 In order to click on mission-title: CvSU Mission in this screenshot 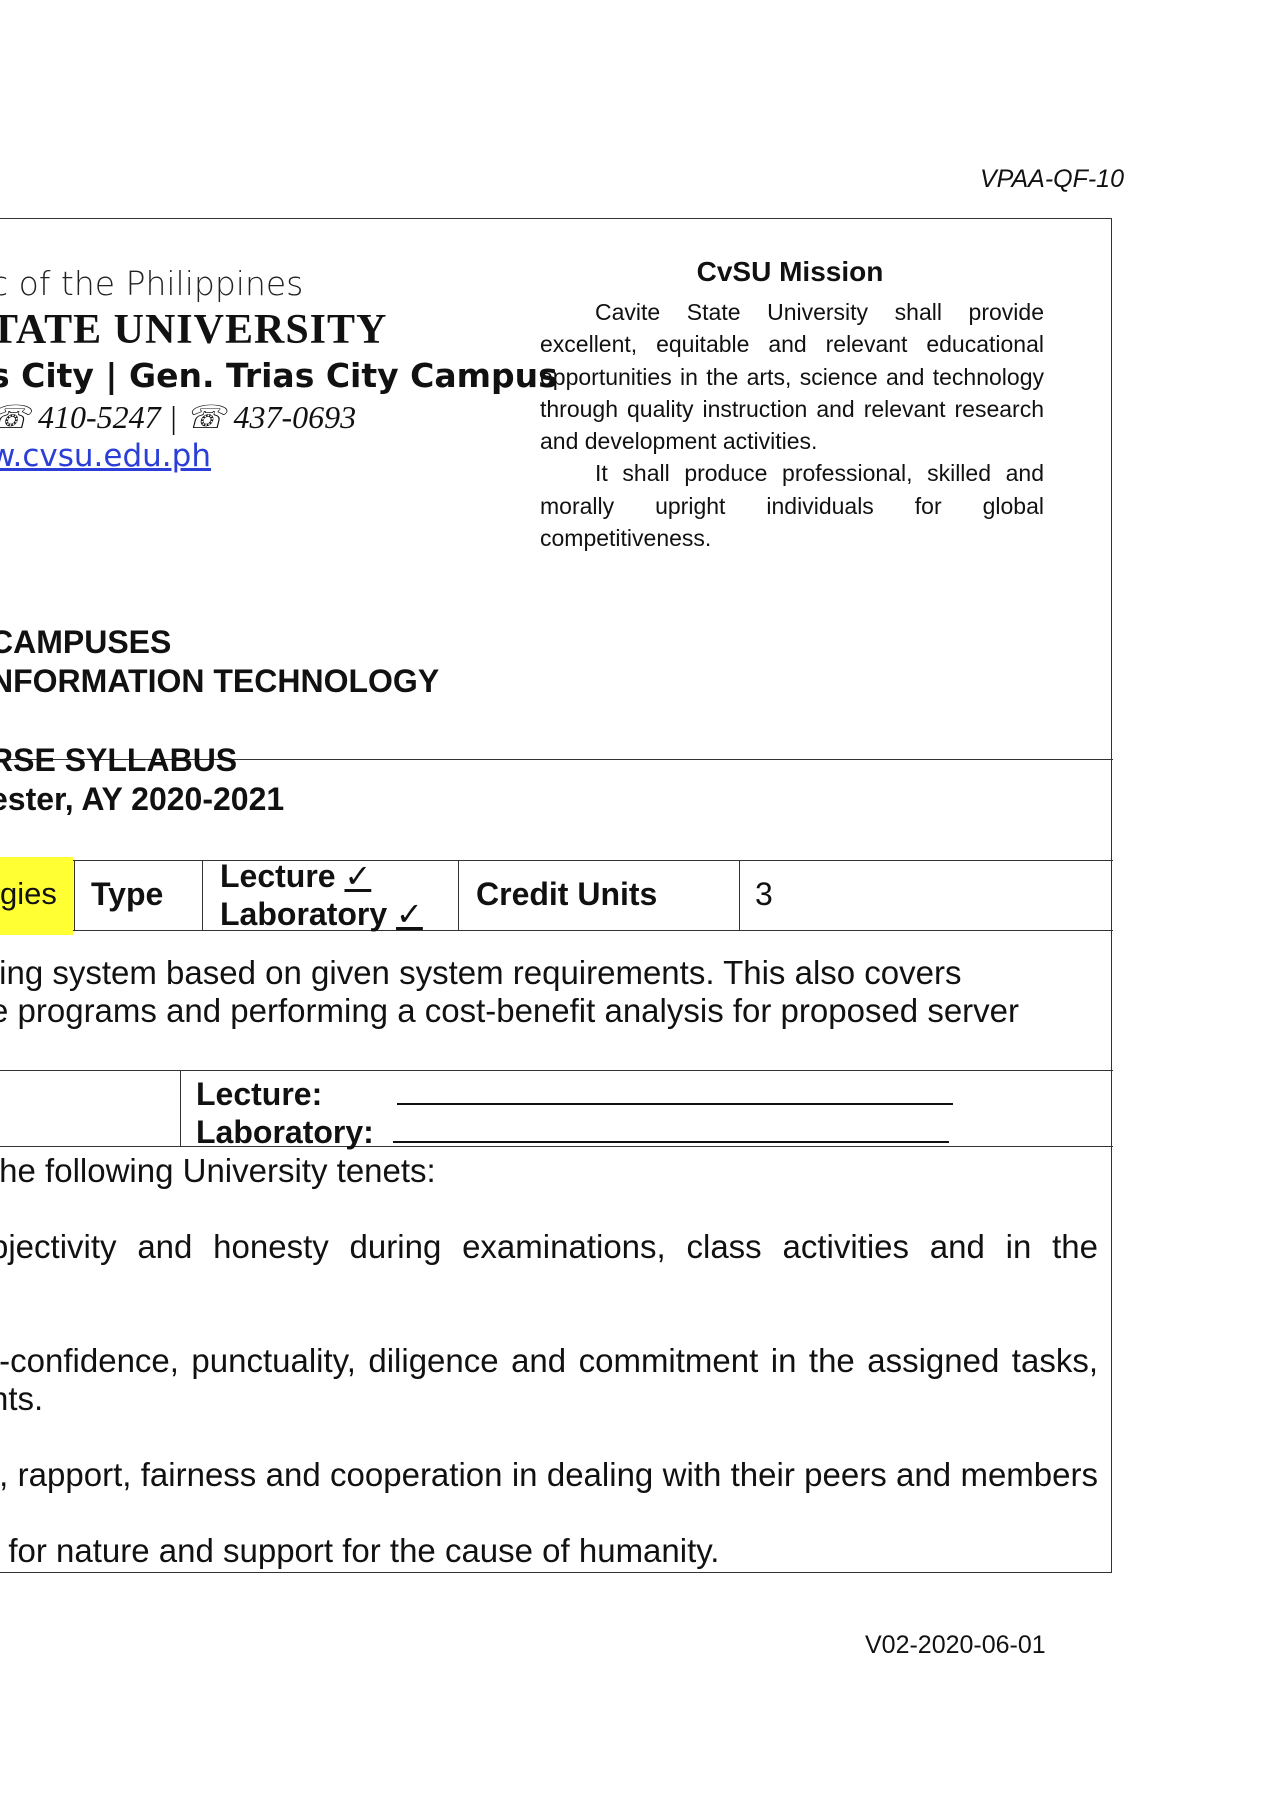, I will do `click(790, 271)`.